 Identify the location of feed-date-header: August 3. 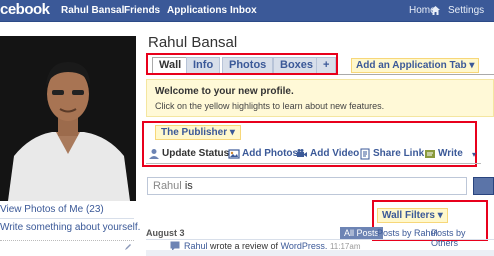
(165, 233).